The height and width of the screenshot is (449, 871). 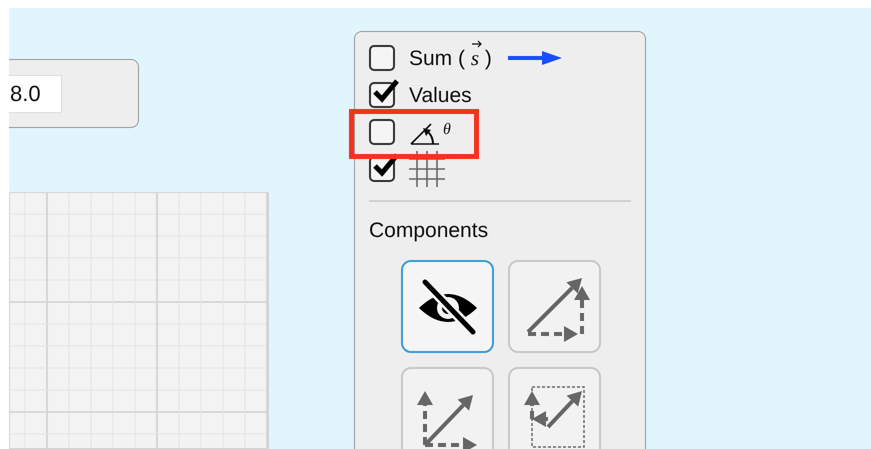 What do you see at coordinates (425, 134) in the screenshot?
I see `angle-icon` at bounding box center [425, 134].